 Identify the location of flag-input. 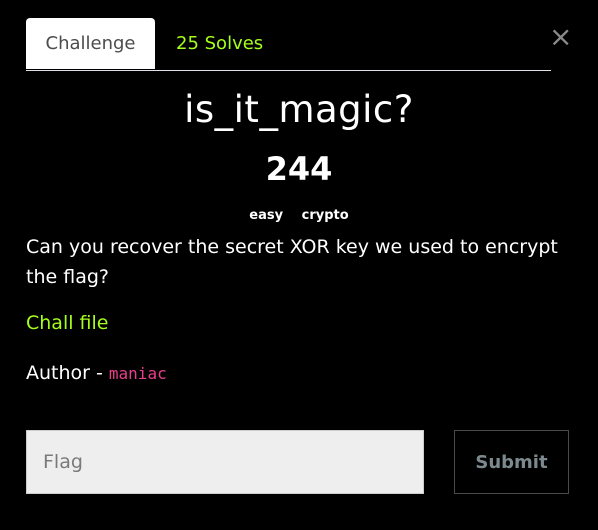
(225, 462).